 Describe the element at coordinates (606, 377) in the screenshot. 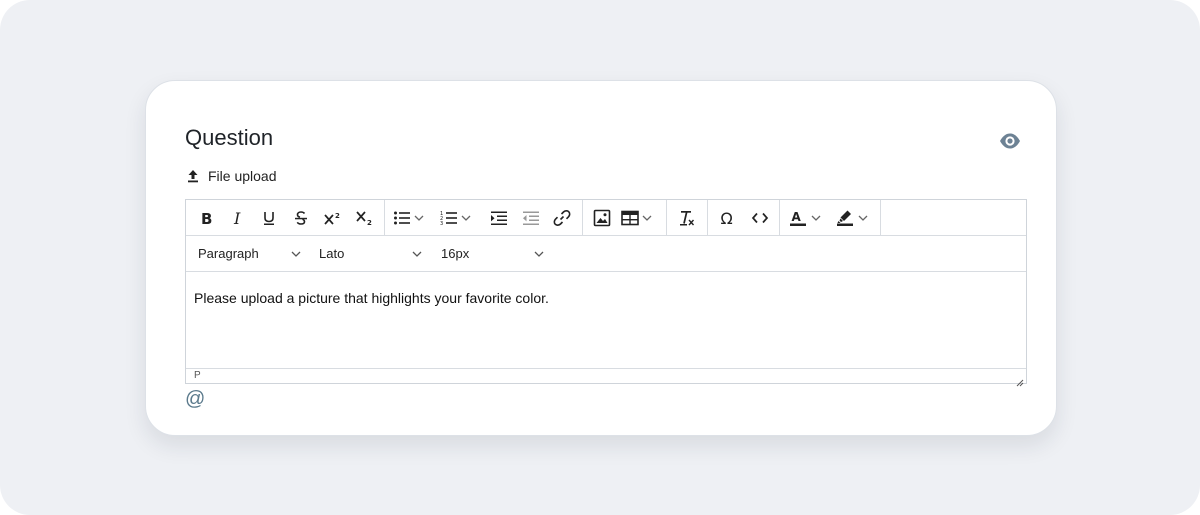

I see `editor-statusbar: P` at that location.